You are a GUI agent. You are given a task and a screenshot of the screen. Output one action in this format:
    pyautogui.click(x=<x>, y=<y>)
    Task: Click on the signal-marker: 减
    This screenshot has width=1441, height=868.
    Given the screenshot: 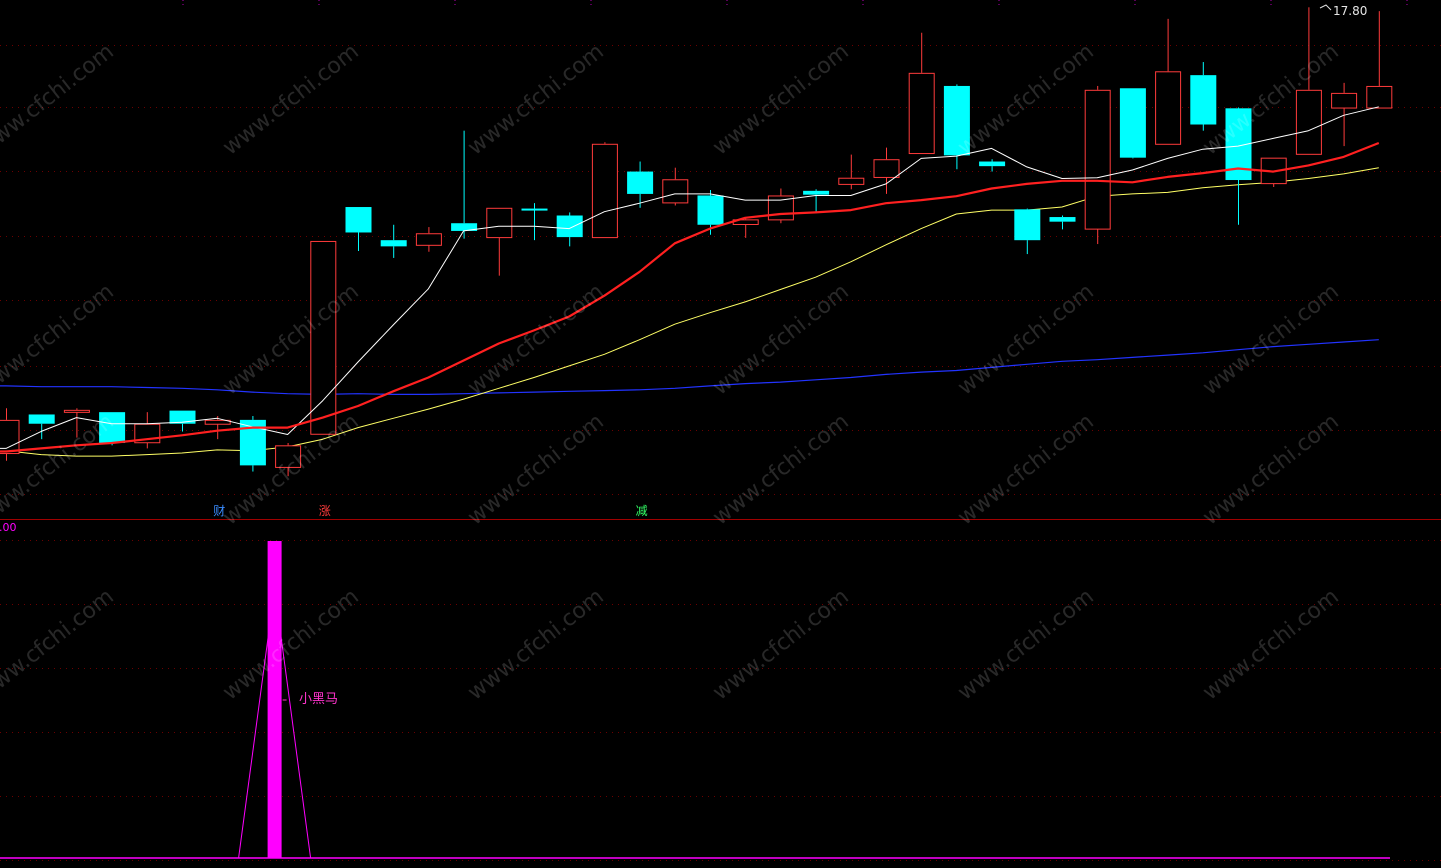 What is the action you would take?
    pyautogui.click(x=642, y=511)
    